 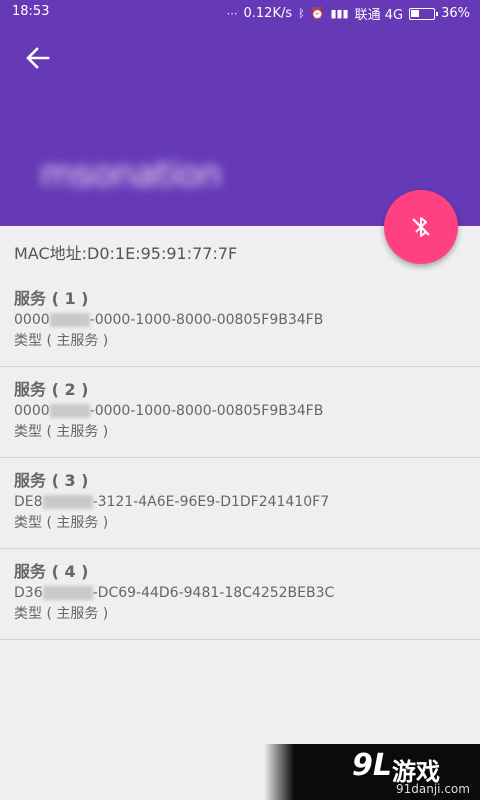 I want to click on battery-percent: 36%, so click(x=455, y=13).